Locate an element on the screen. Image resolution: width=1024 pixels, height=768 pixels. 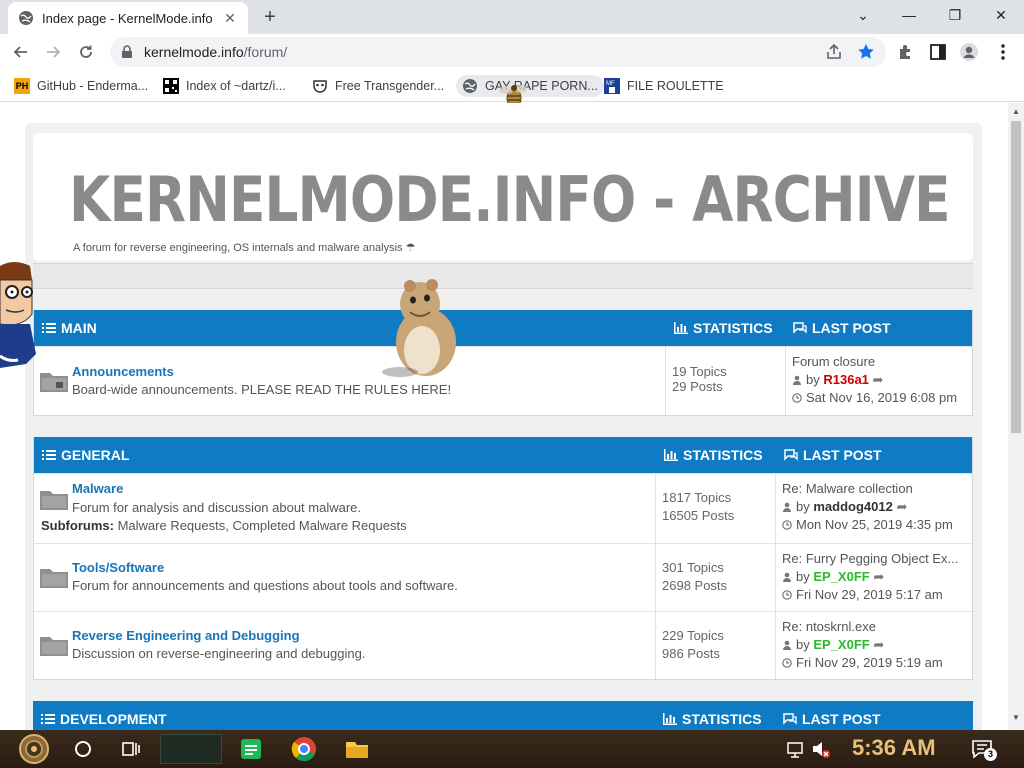
section-header: GENERAL STATISTICS LAST POST is located at coordinates (503, 455).